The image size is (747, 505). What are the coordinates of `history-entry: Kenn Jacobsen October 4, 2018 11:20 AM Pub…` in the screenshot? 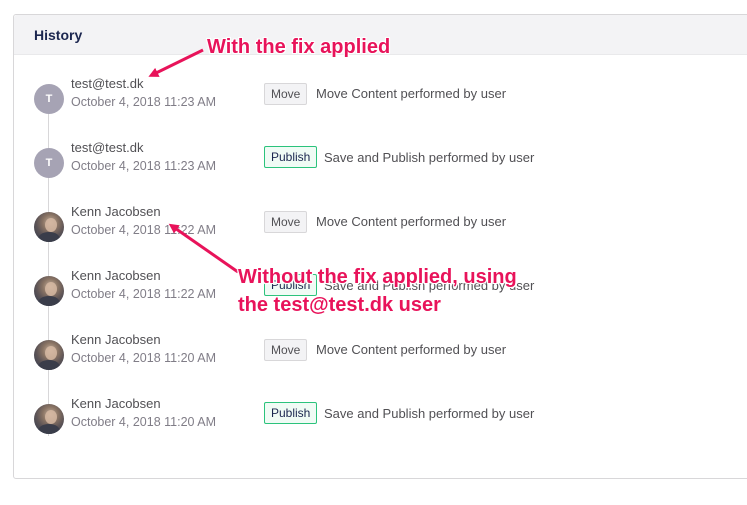 It's located at (370, 421).